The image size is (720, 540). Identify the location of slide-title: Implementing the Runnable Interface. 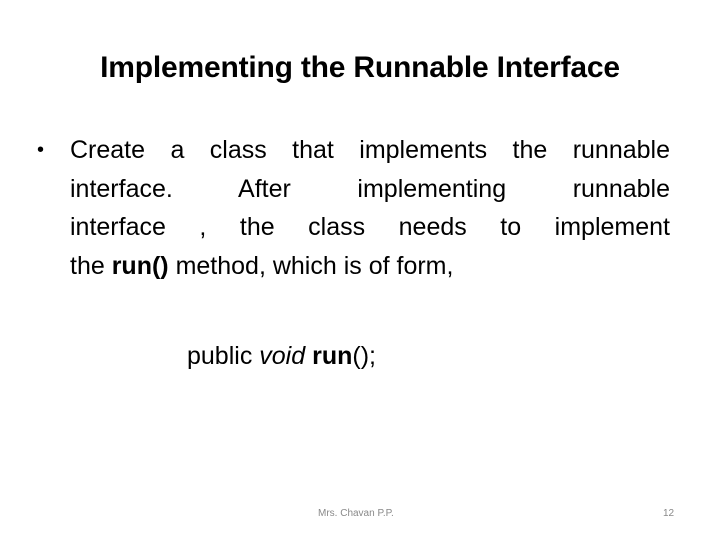
(360, 67).